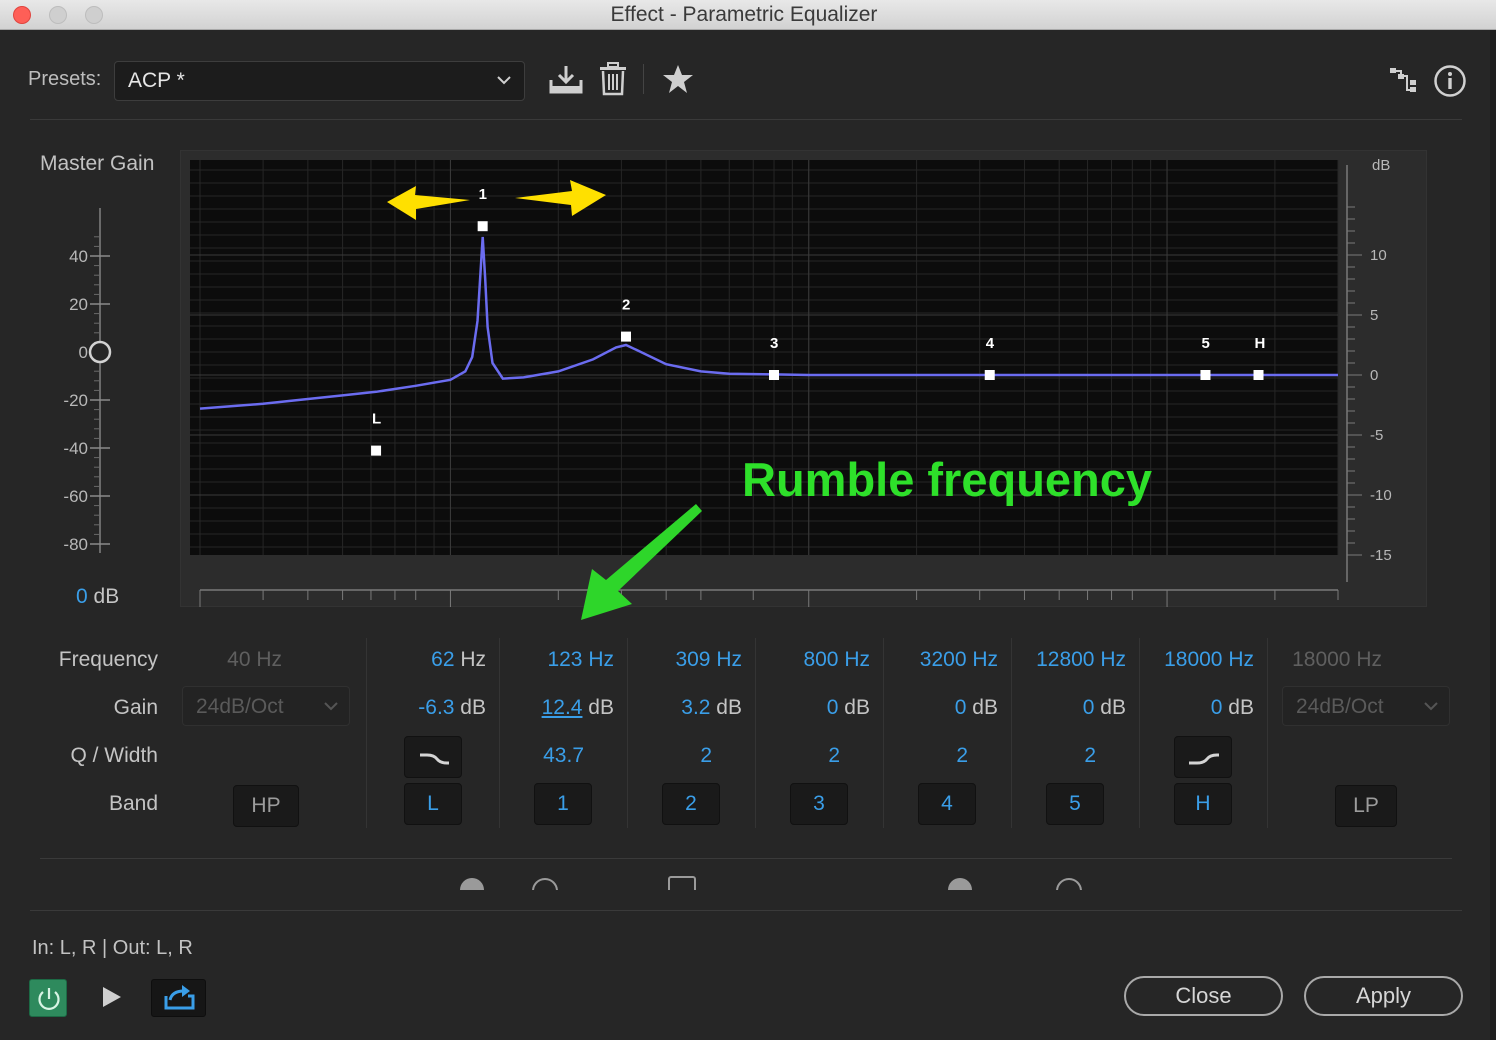  What do you see at coordinates (114, 755) in the screenshot?
I see `q-width-row-label: Q / Width` at bounding box center [114, 755].